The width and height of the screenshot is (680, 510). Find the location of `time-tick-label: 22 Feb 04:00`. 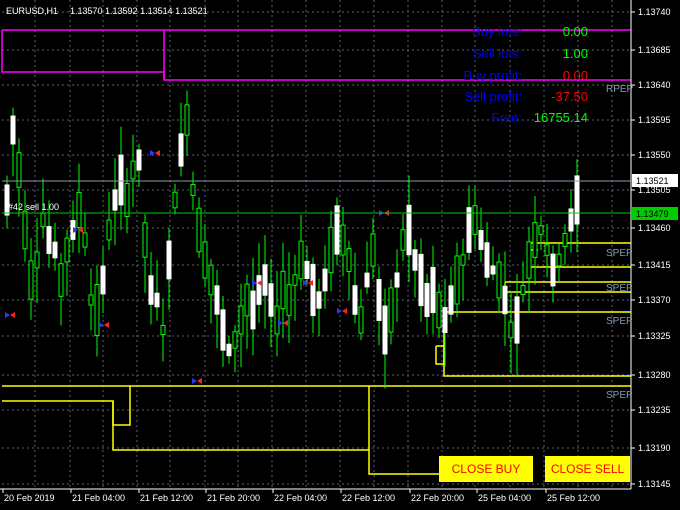

time-tick-label: 22 Feb 04:00 is located at coordinates (300, 498).